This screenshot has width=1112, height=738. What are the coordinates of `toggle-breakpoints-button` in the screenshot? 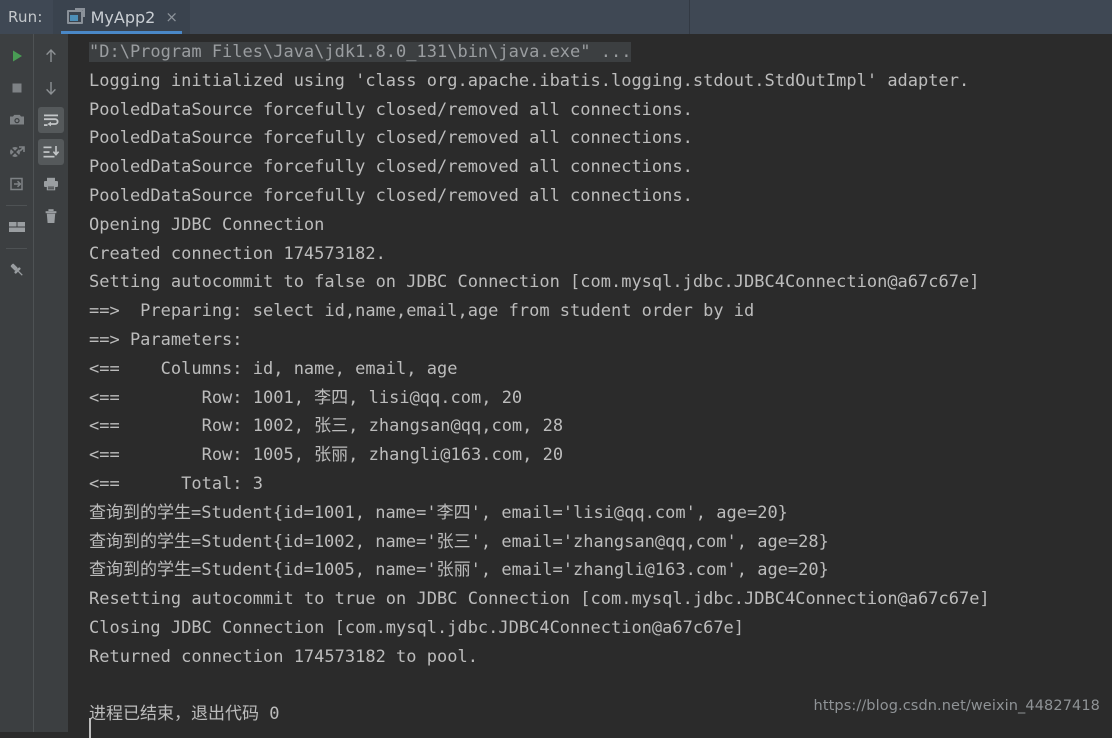 It's located at (17, 152).